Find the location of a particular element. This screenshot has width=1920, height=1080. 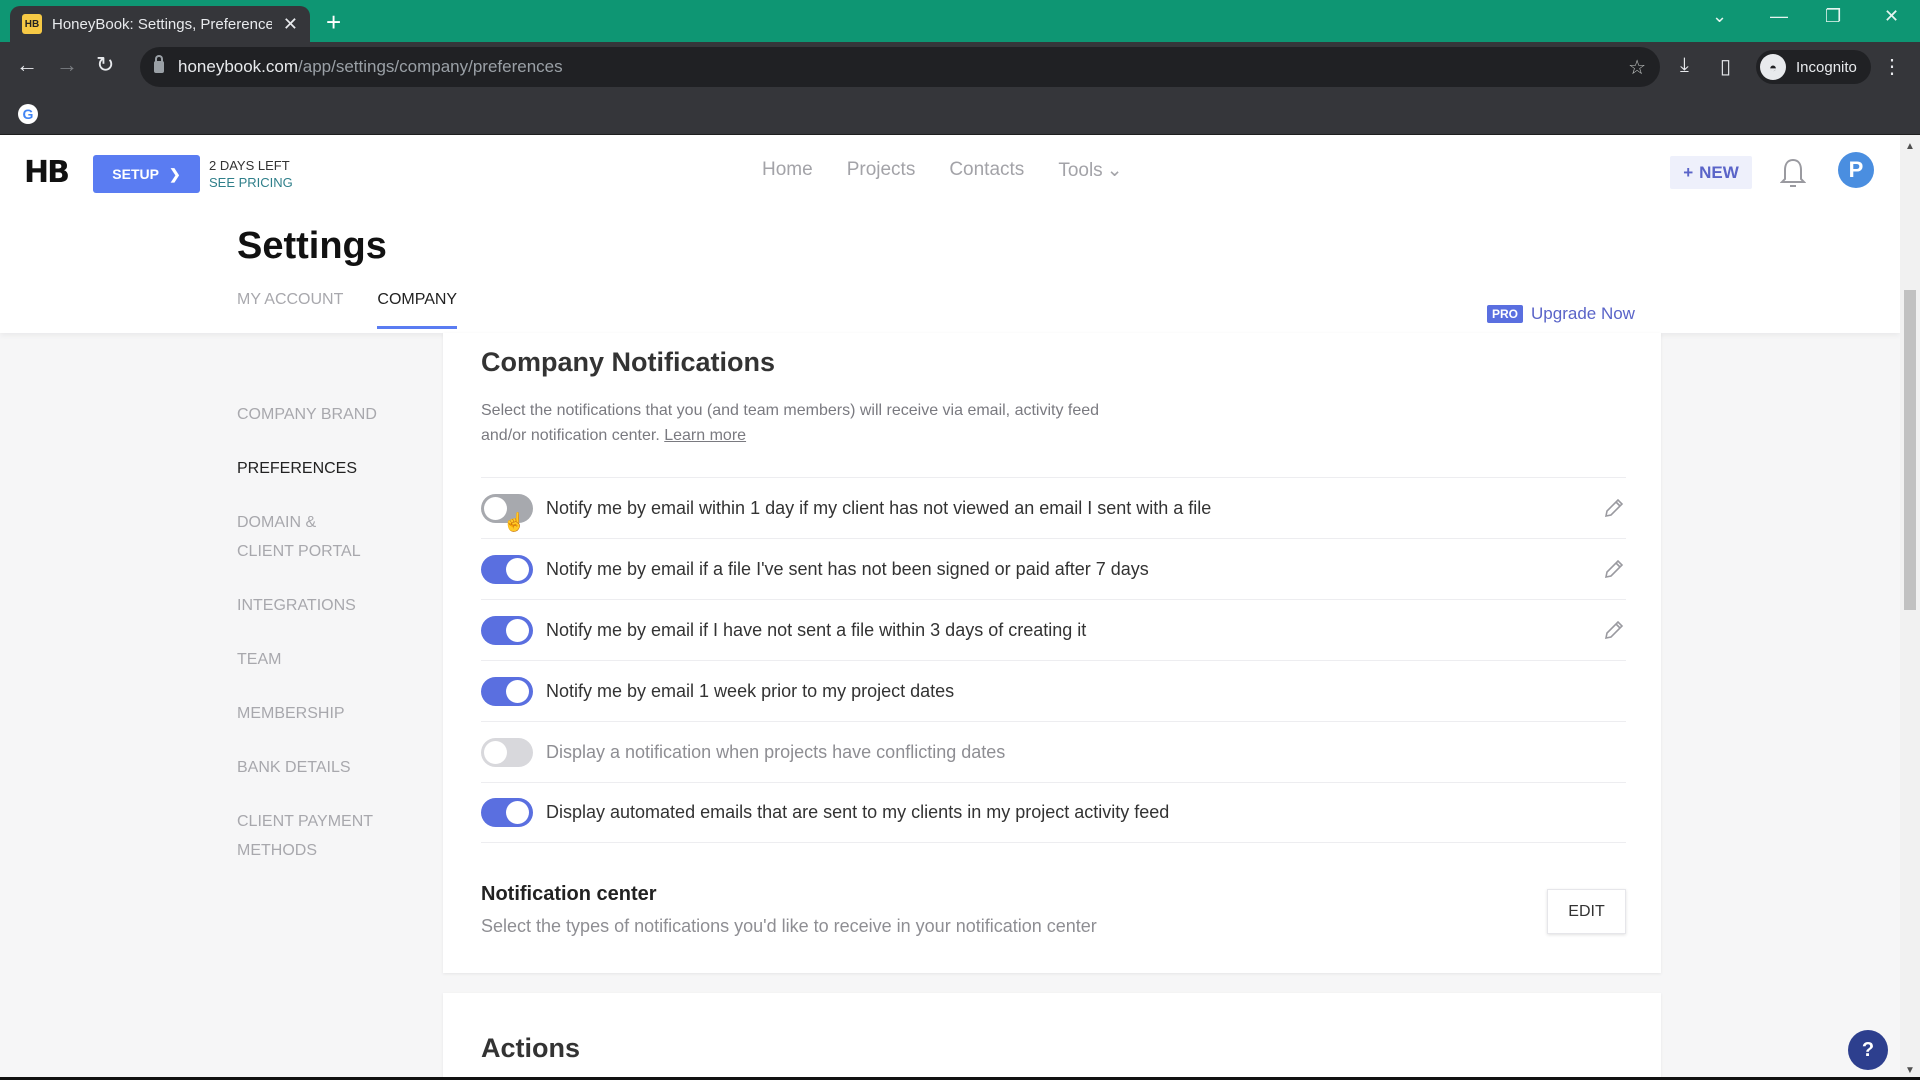

sidebar-item-company-brand: COMPANY BRAND is located at coordinates (337, 414).